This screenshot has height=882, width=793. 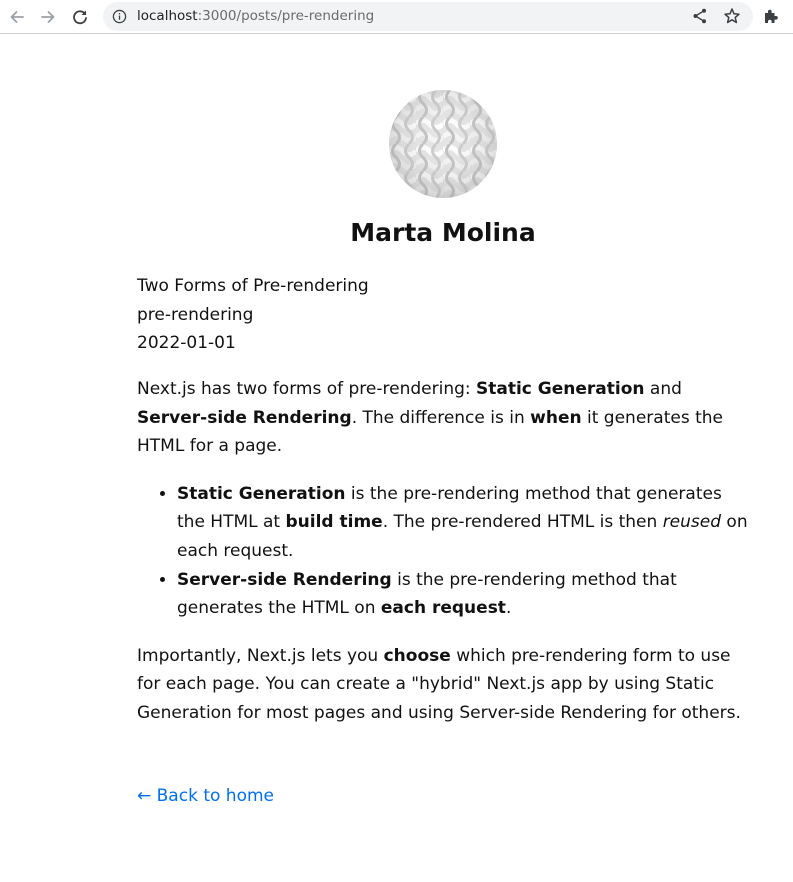 What do you see at coordinates (260, 655) in the screenshot?
I see `text-span: Importantly, Next.js lets you` at bounding box center [260, 655].